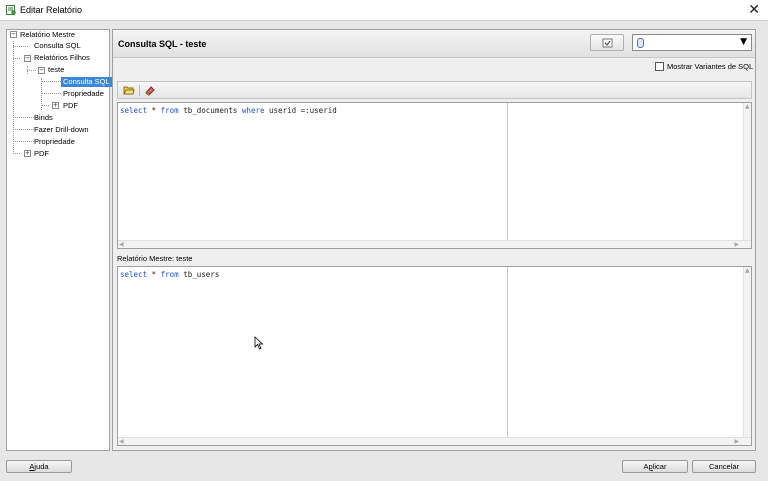 Image resolution: width=768 pixels, height=481 pixels. Describe the element at coordinates (83, 94) in the screenshot. I see `tree-item-teste-propriedade: Propriedade` at that location.